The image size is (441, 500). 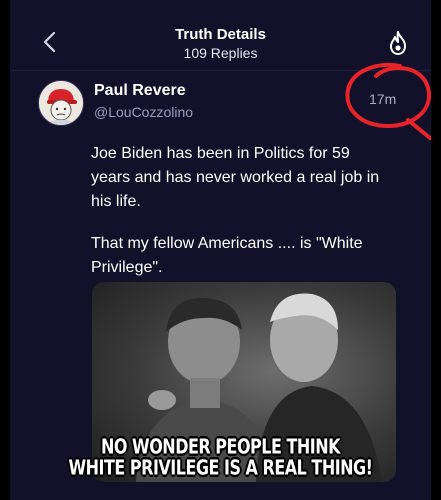 I want to click on app-header: Truth Details 109 Replies, so click(x=220, y=35).